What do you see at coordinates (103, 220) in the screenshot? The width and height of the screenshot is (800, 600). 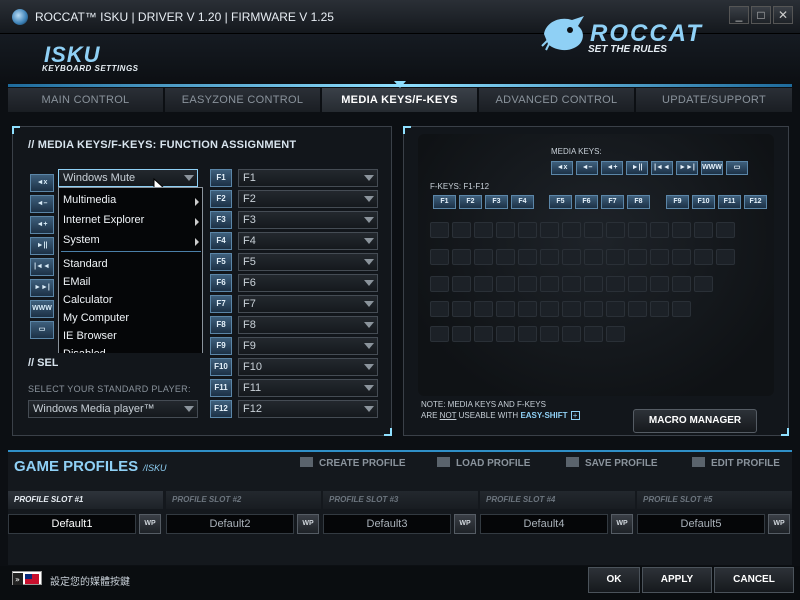 I see `menu-item-internet-explorer: Internet Explorer` at bounding box center [103, 220].